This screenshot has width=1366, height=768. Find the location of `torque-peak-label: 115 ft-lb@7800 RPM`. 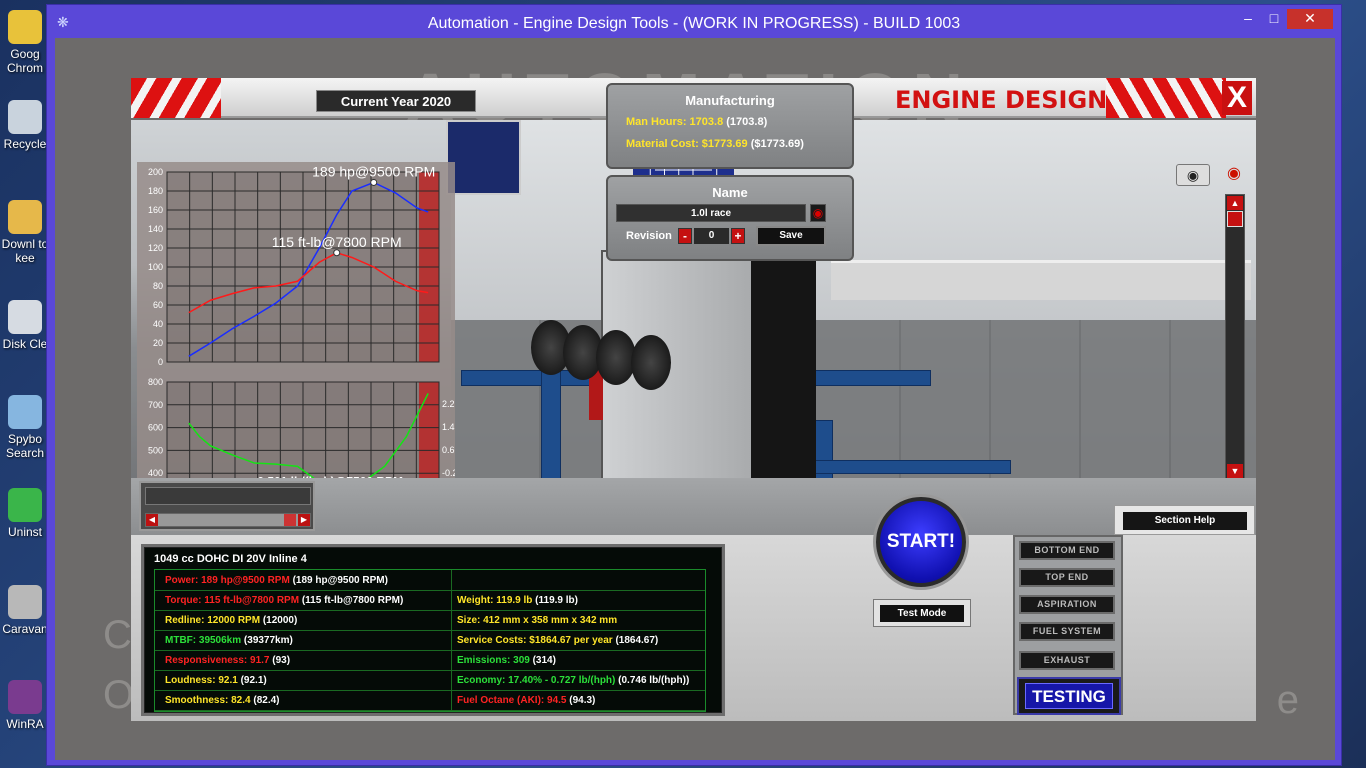

torque-peak-label: 115 ft-lb@7800 RPM is located at coordinates (337, 242).